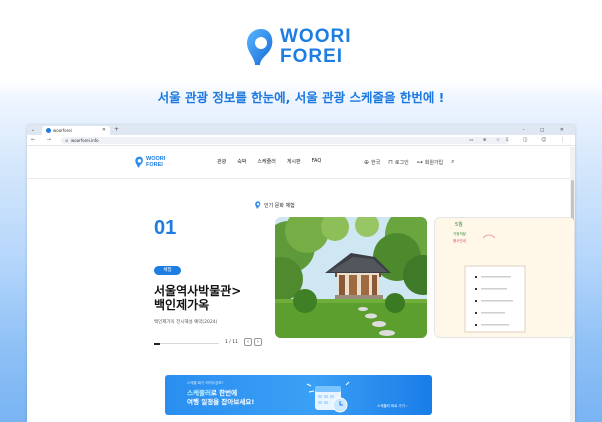 This screenshot has height=422, width=602. Describe the element at coordinates (241, 161) in the screenshot. I see `menu-item-stay: 숙박` at that location.